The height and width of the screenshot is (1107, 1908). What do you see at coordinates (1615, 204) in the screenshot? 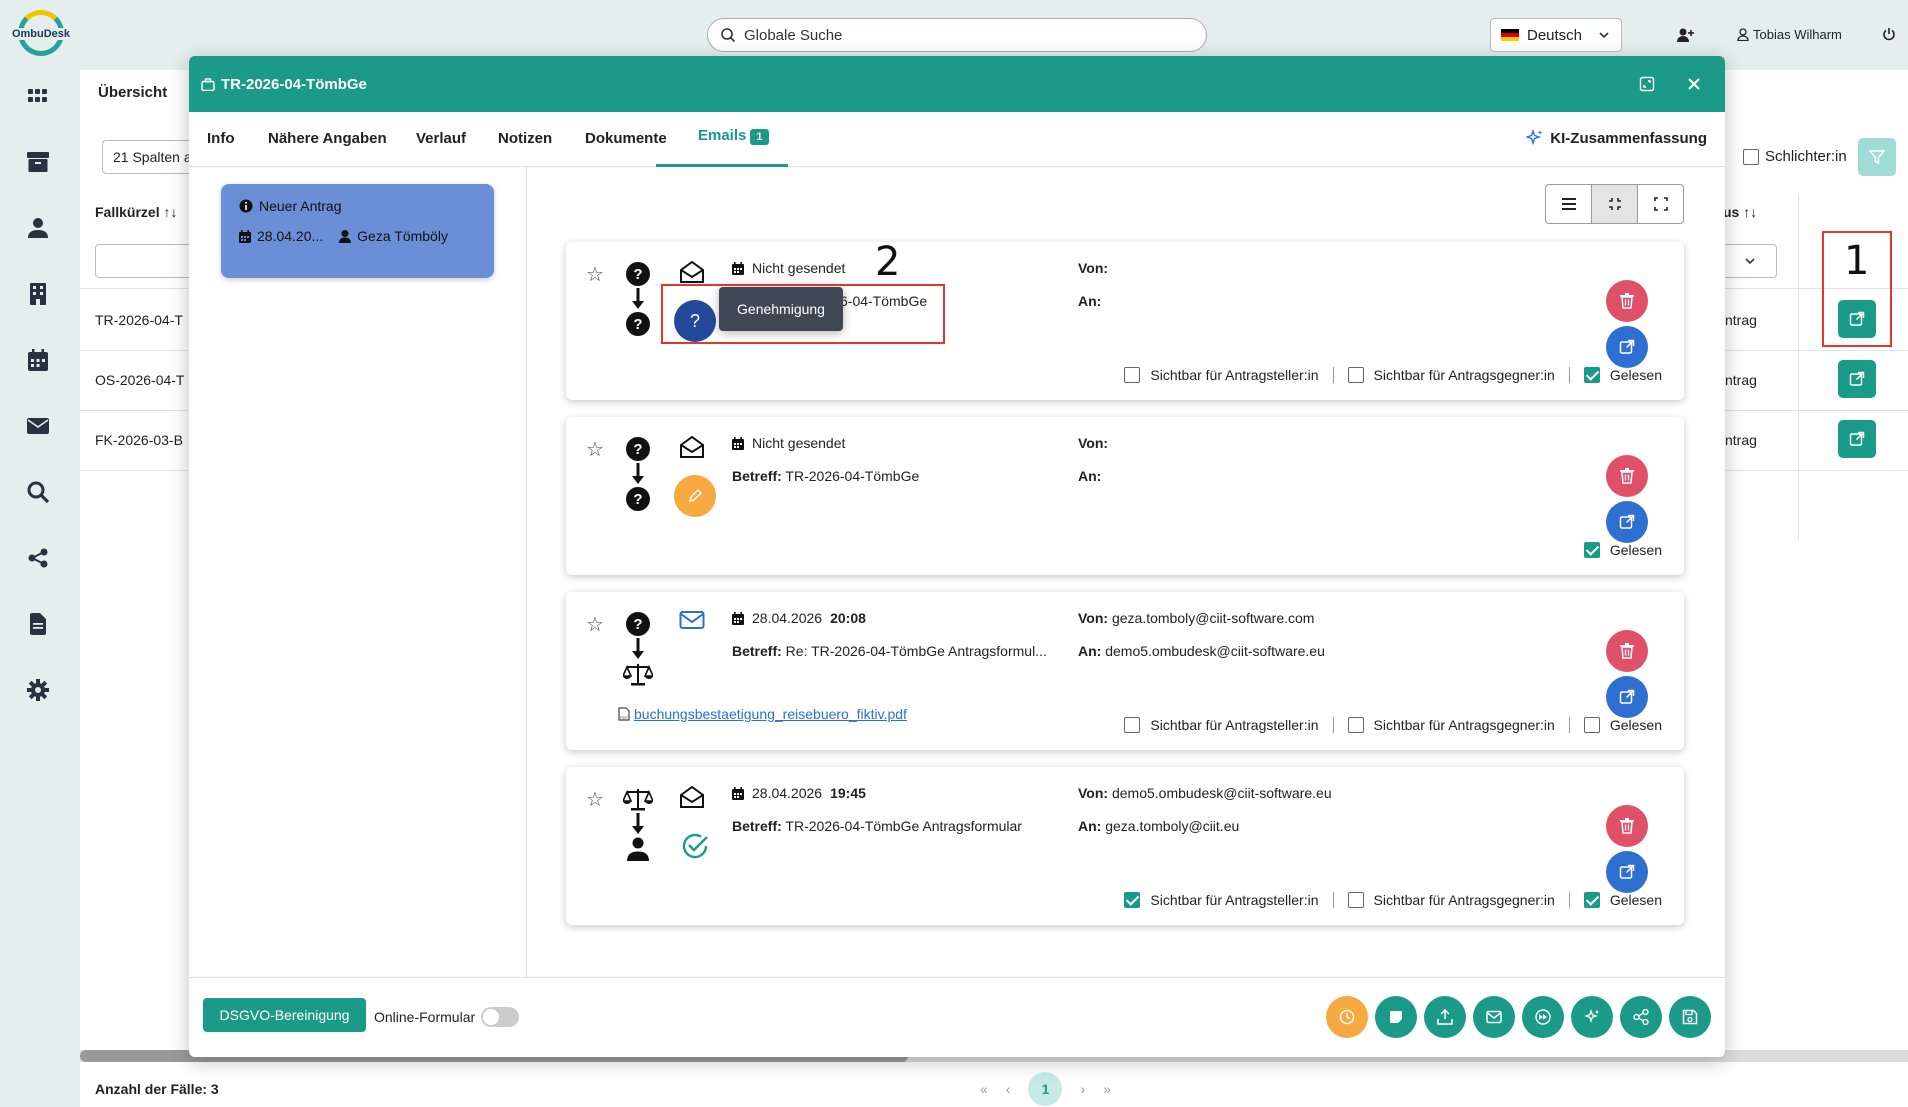
I see `compact-view-button` at bounding box center [1615, 204].